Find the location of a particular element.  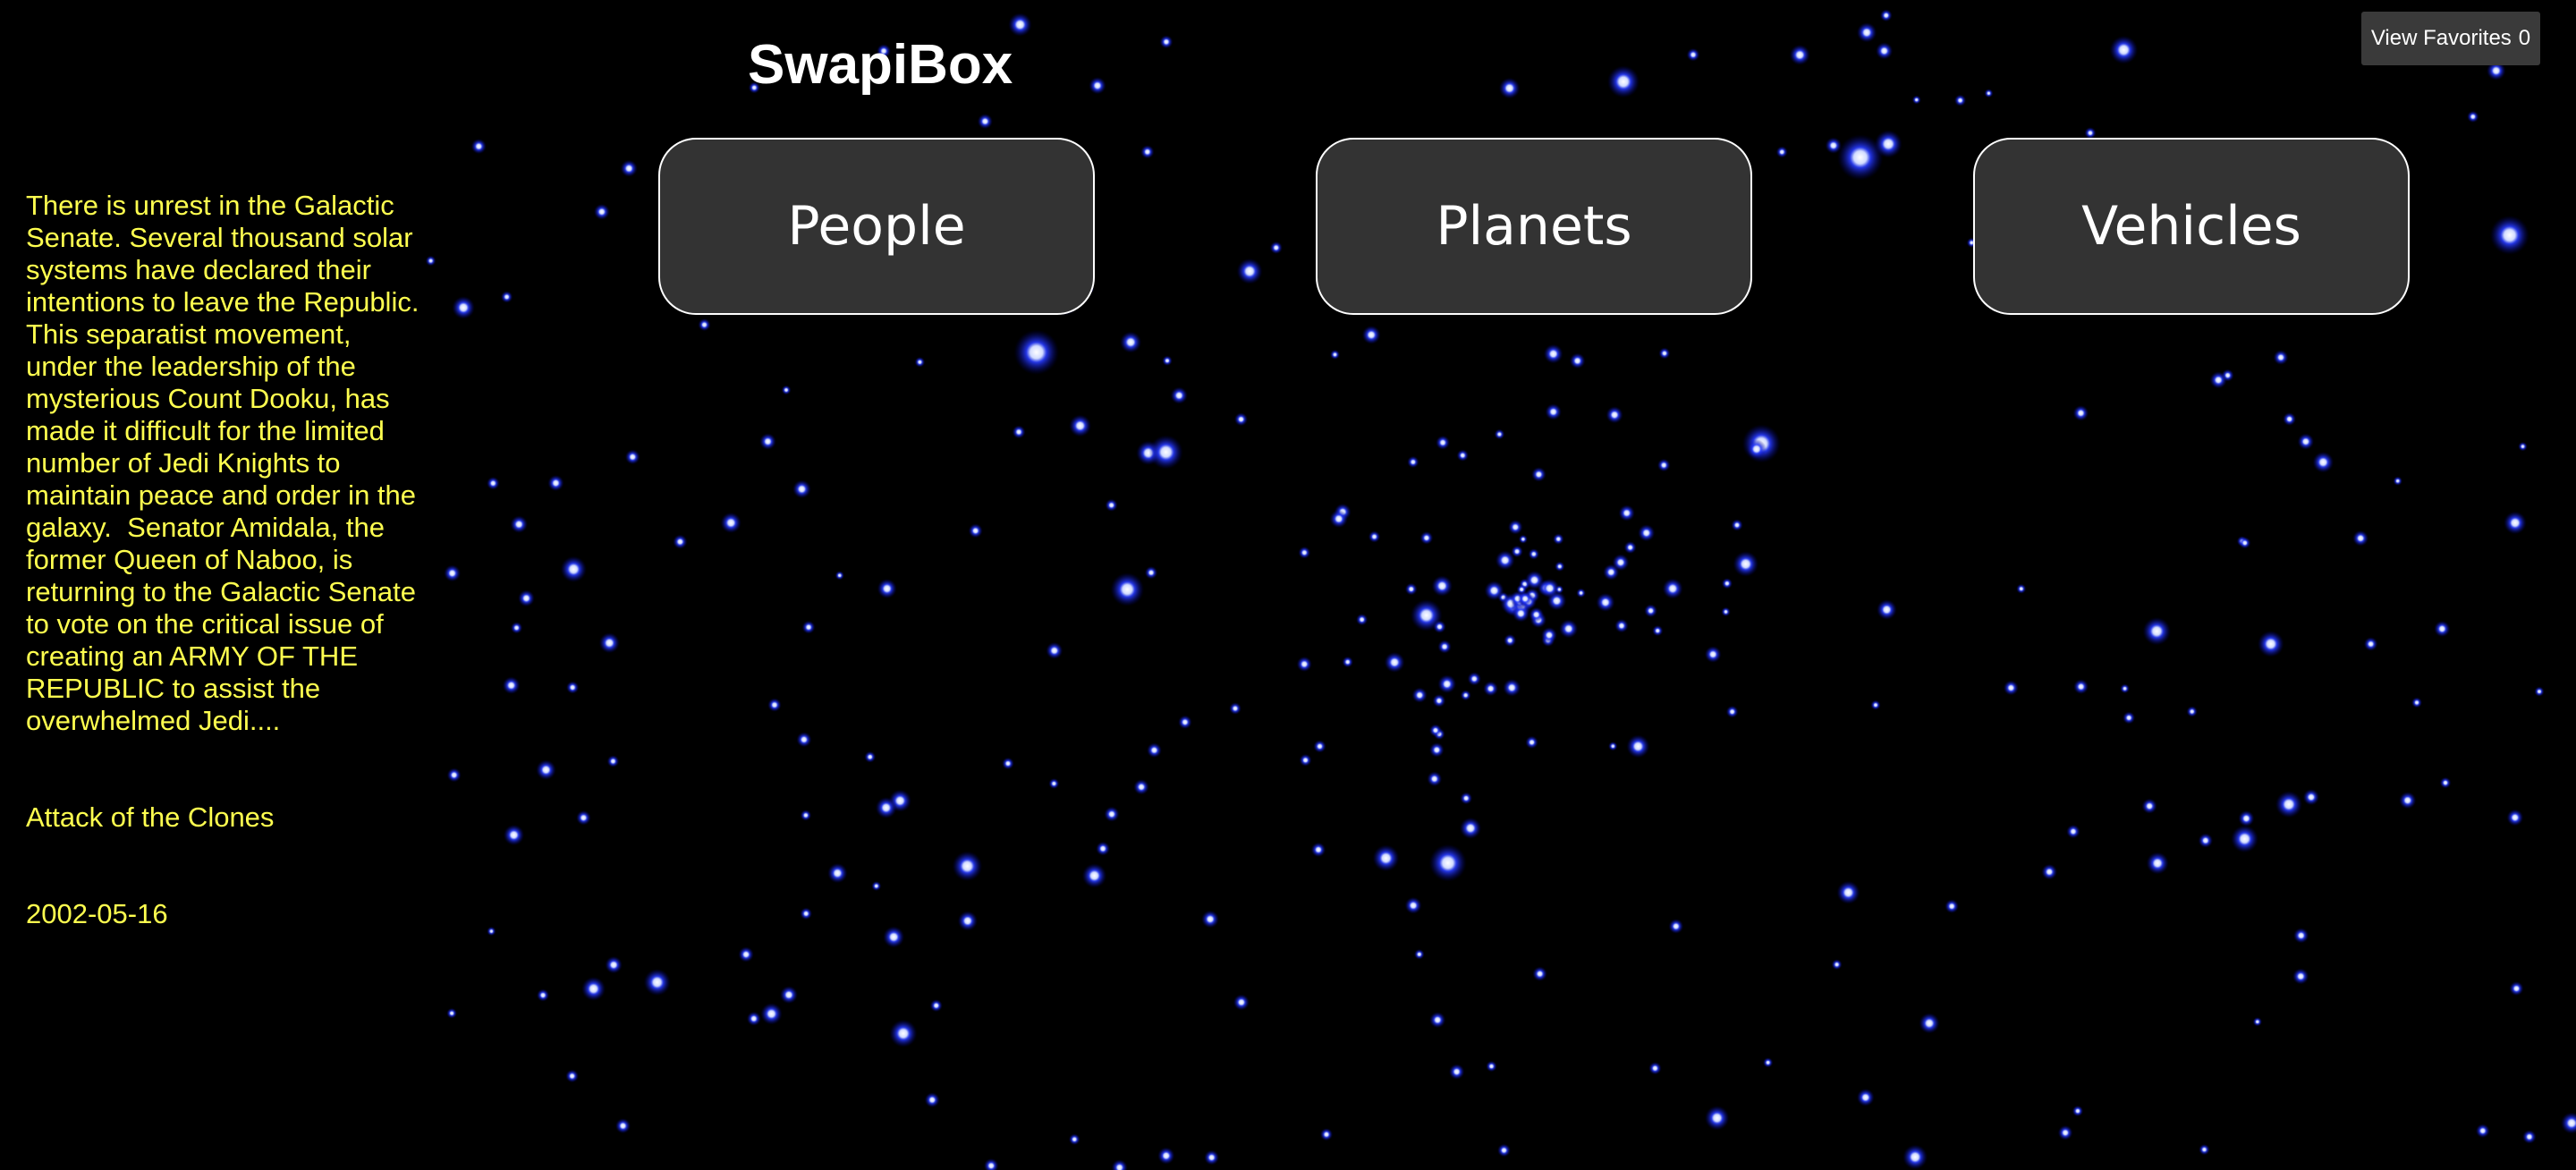

planets-button: Planets is located at coordinates (1534, 226).